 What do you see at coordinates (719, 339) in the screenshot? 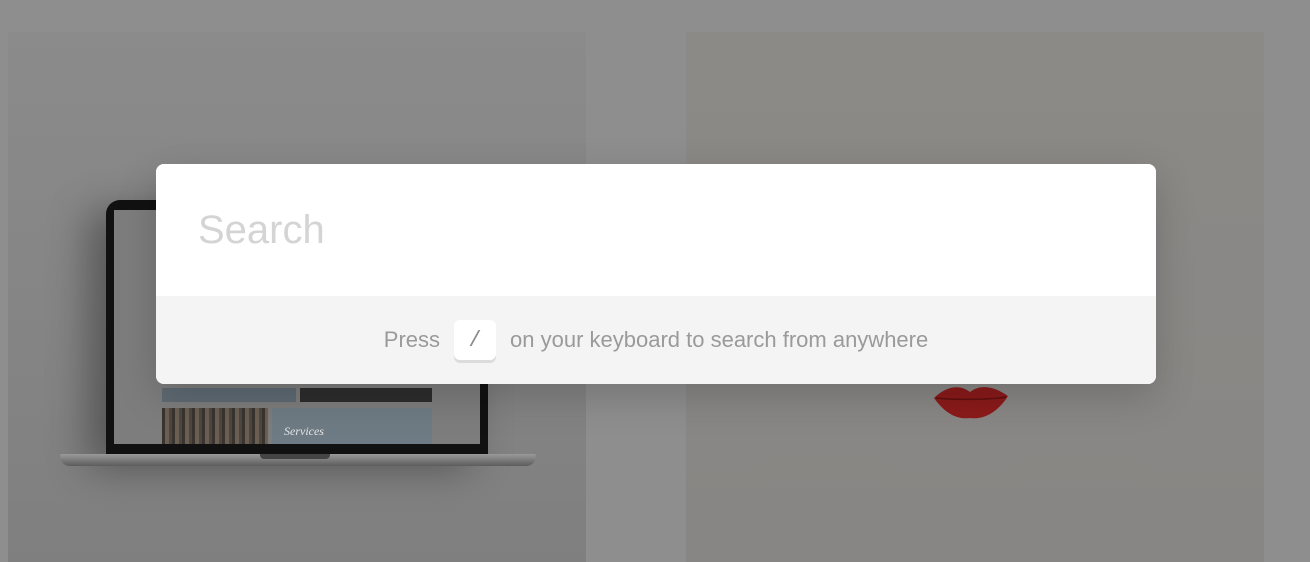
I see `hint-suffix: on your keyboard to search from anywhere` at bounding box center [719, 339].